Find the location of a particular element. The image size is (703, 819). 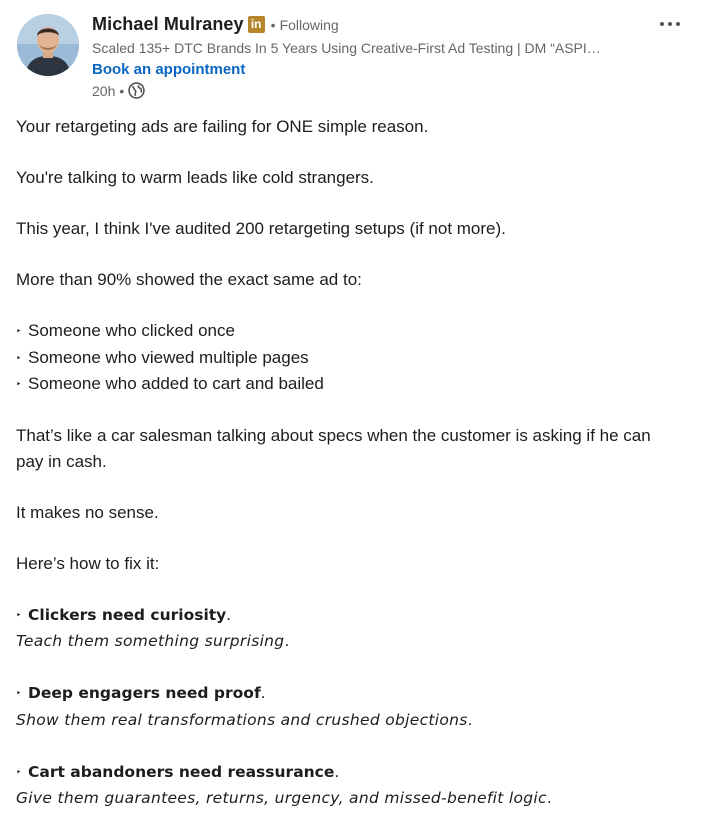

linkedin-badge-icon: in is located at coordinates (256, 24).